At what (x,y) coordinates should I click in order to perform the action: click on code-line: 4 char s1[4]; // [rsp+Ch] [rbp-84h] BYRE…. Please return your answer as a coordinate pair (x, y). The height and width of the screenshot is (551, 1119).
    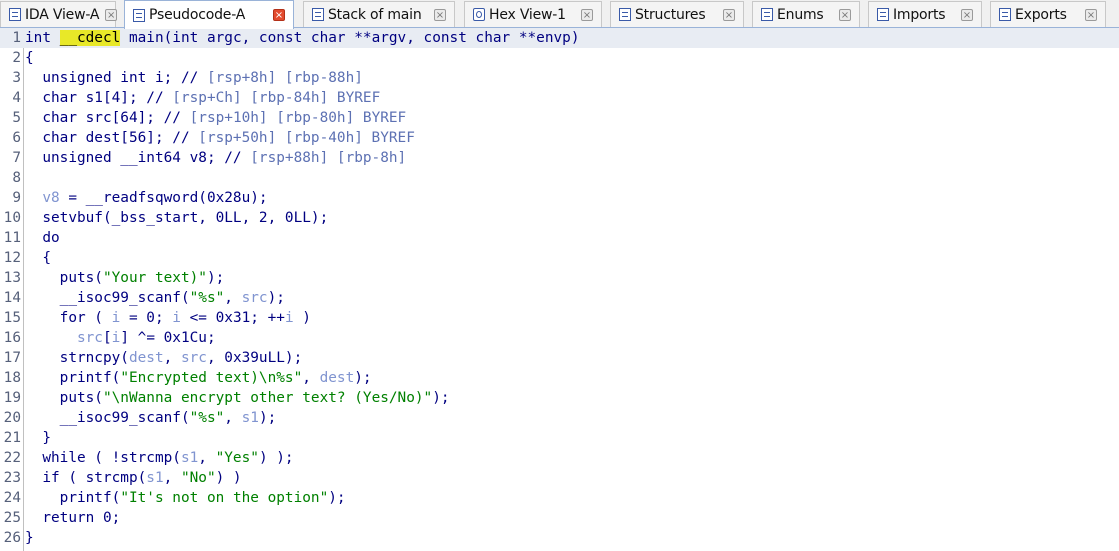
    Looking at the image, I should click on (559, 98).